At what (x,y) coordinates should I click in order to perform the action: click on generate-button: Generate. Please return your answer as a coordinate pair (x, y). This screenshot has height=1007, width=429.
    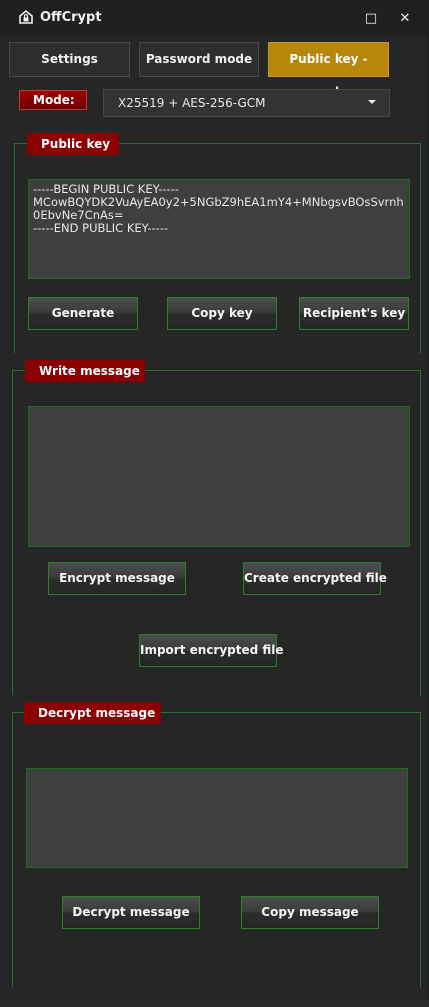
    Looking at the image, I should click on (83, 313).